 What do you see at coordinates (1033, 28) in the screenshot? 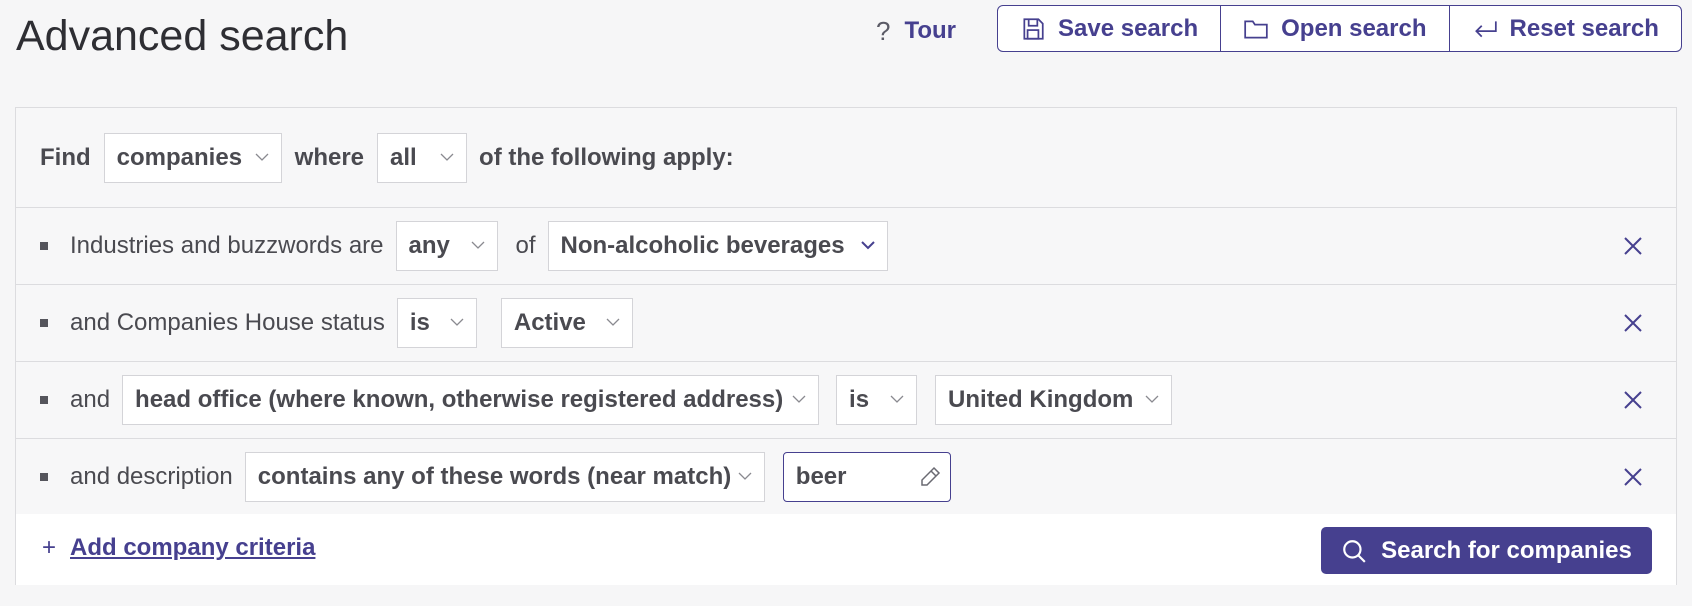
I see `save-icon` at bounding box center [1033, 28].